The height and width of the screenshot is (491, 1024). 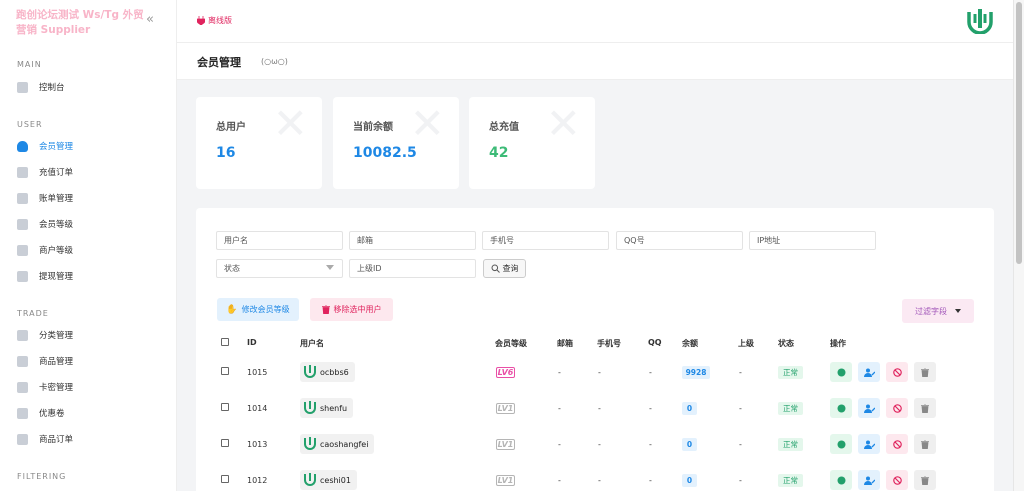 What do you see at coordinates (938, 311) in the screenshot?
I see `filter-fields-button: 过滤字段` at bounding box center [938, 311].